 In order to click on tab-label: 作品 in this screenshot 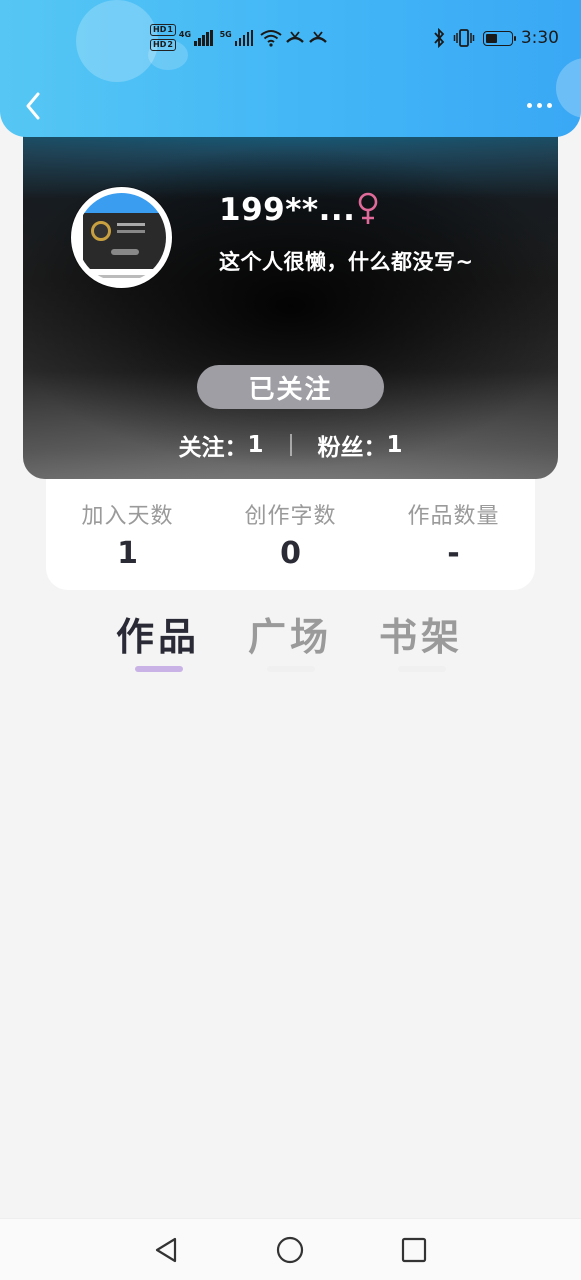, I will do `click(157, 637)`.